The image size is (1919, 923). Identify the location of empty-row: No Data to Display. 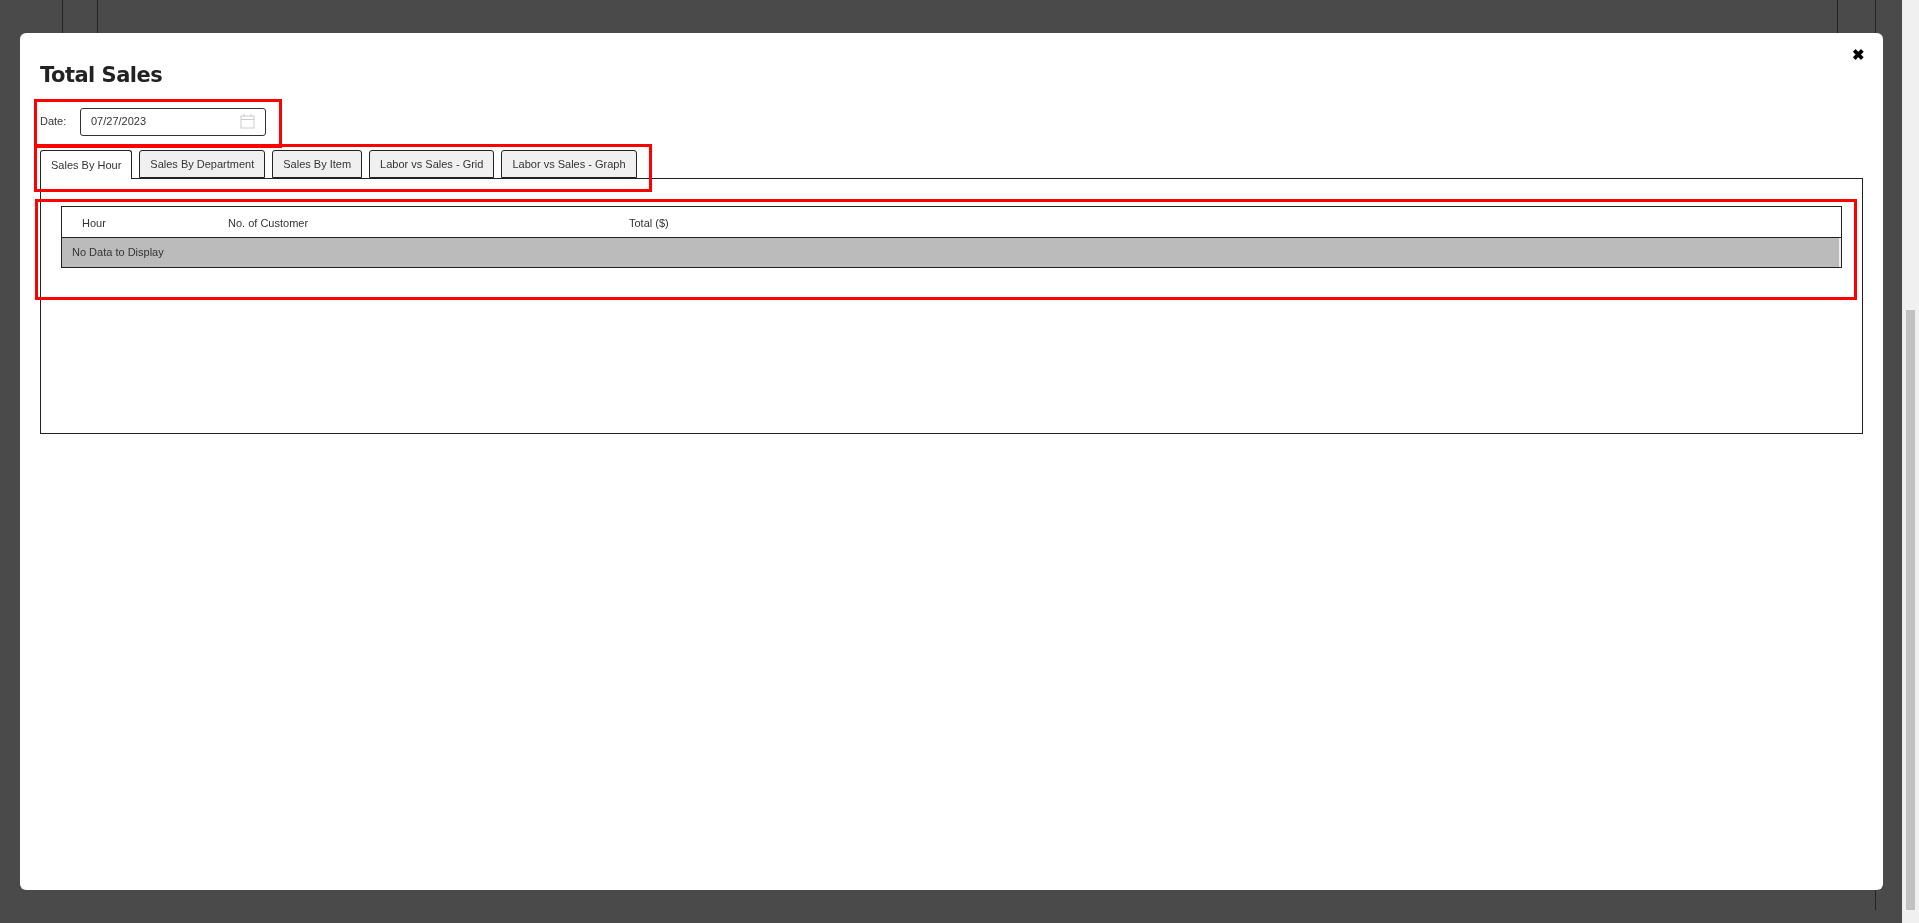
(951, 252).